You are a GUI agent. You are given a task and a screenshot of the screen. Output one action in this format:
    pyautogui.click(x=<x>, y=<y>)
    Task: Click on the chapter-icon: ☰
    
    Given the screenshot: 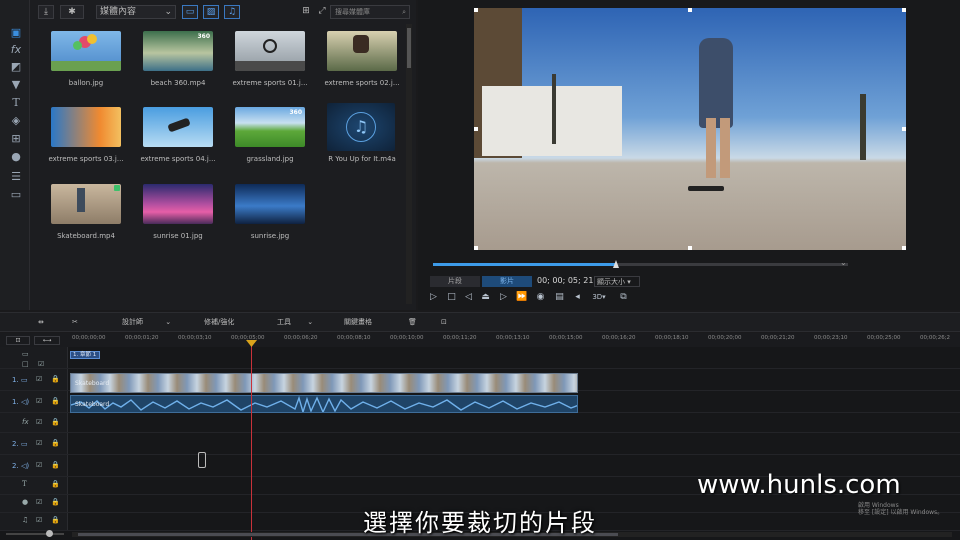 What is the action you would take?
    pyautogui.click(x=16, y=177)
    